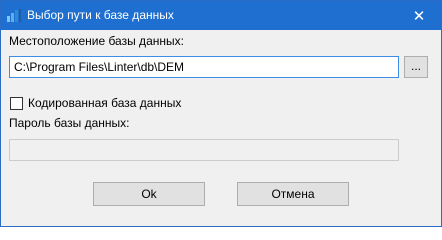 The height and width of the screenshot is (240, 442). What do you see at coordinates (104, 103) in the screenshot?
I see `encrypted-checkbox-label: Кодированная база данных` at bounding box center [104, 103].